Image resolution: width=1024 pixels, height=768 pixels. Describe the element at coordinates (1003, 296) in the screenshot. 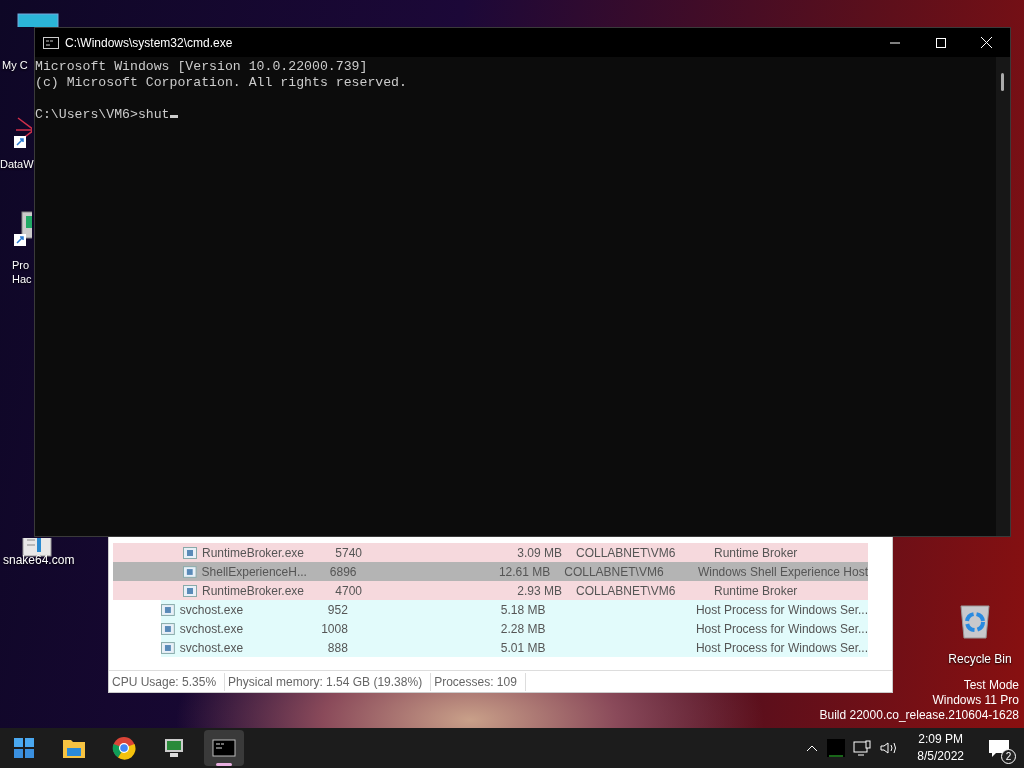

I see `scrollbar` at that location.